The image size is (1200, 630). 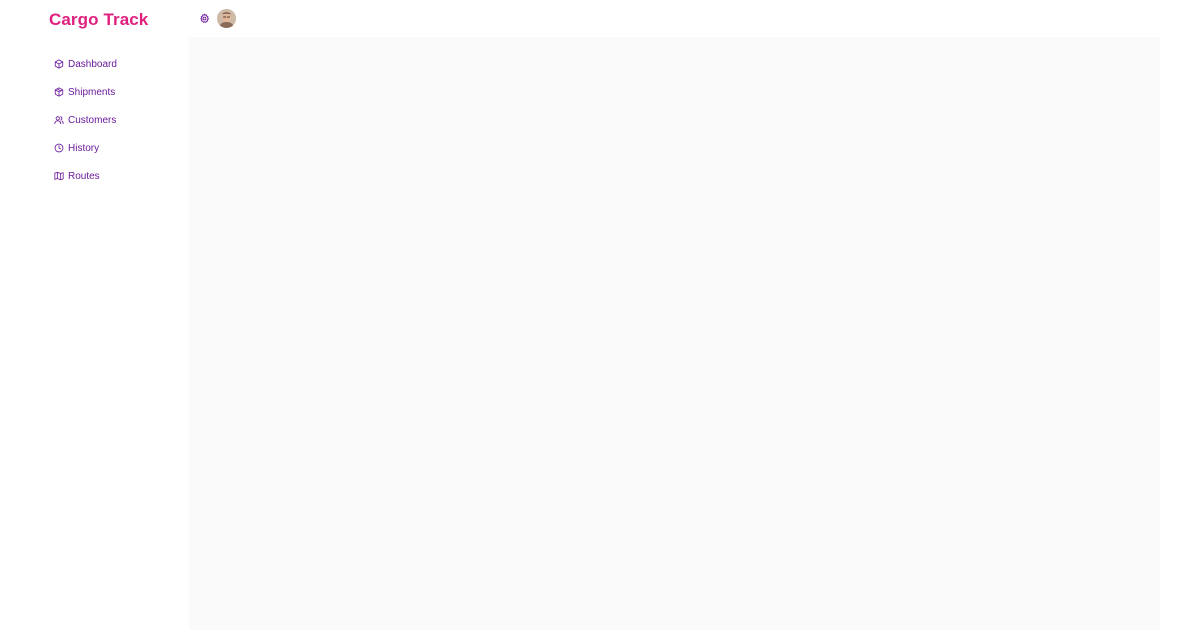 I want to click on avatar, so click(x=226, y=18).